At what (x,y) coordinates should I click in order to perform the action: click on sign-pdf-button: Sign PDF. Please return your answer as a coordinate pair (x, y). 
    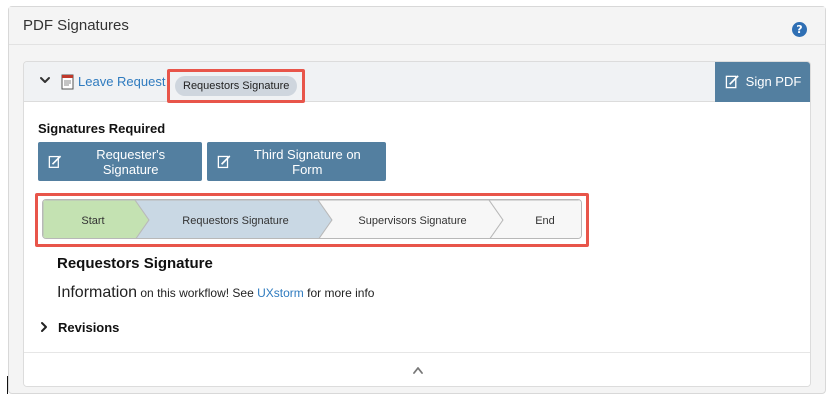
    Looking at the image, I should click on (762, 82).